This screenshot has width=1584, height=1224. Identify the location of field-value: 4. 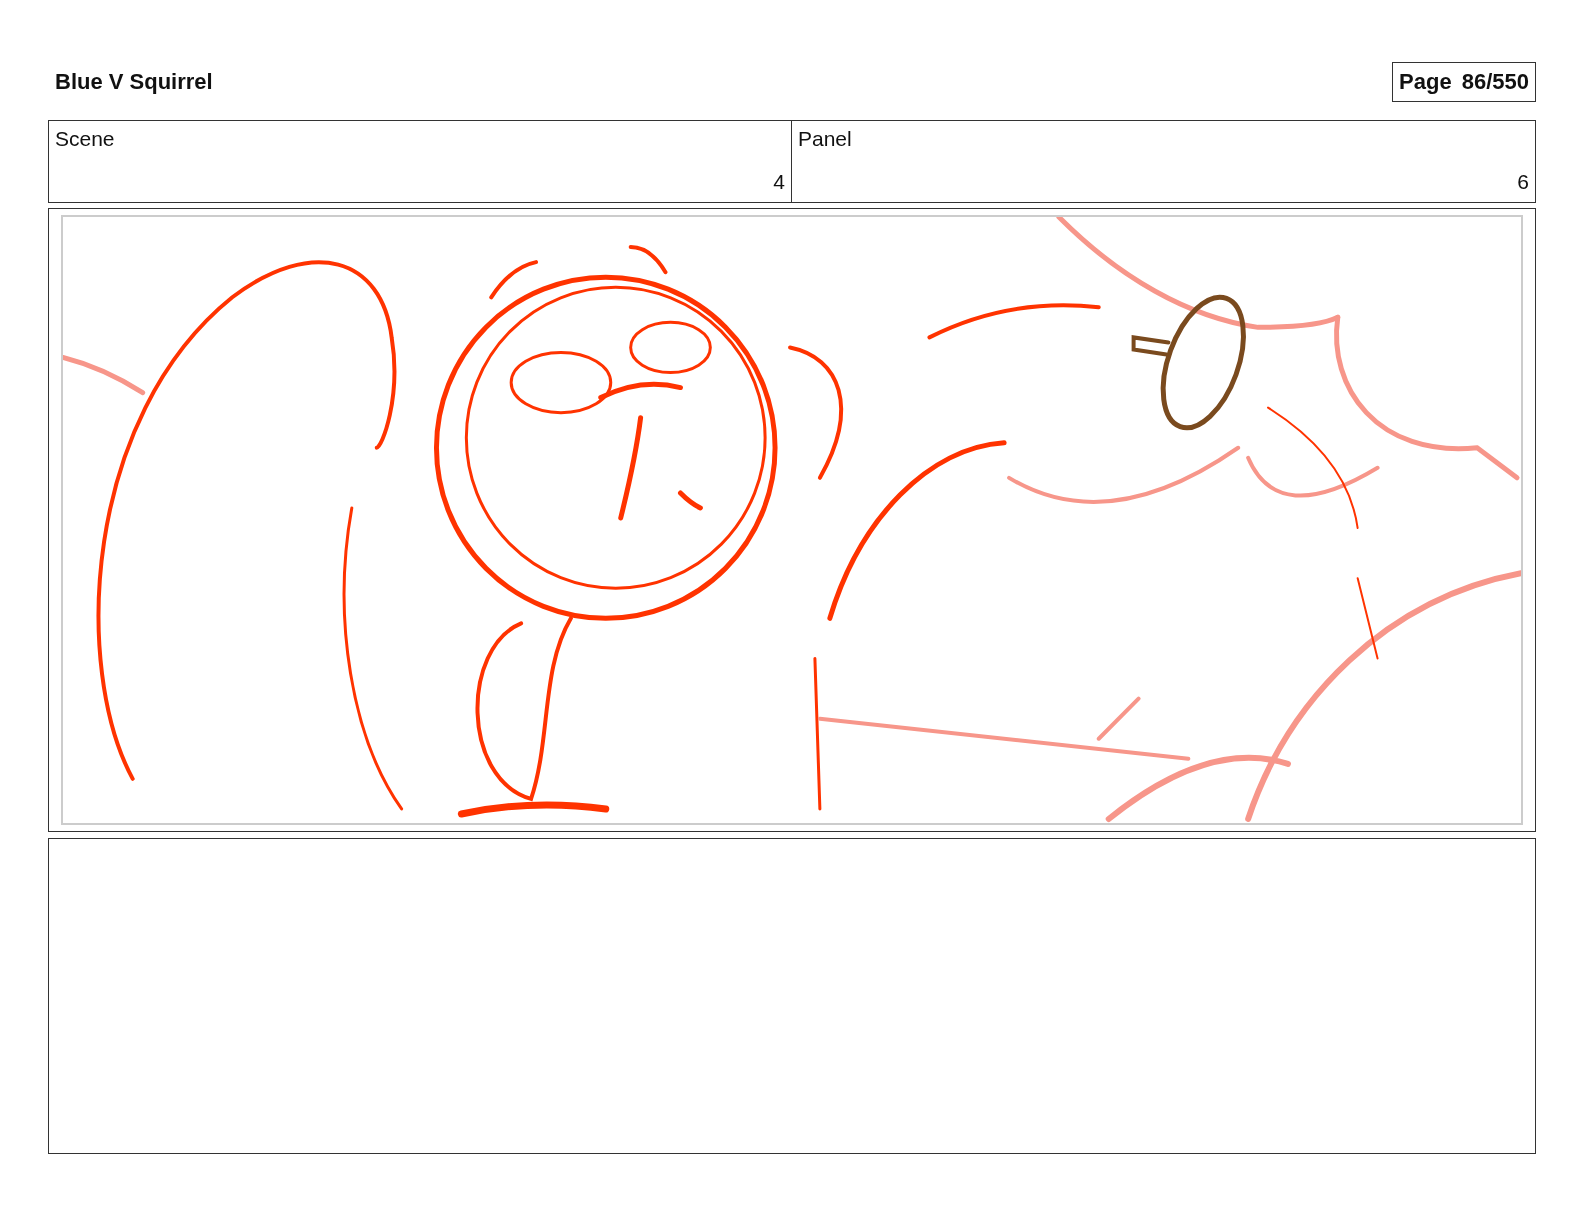
(779, 182).